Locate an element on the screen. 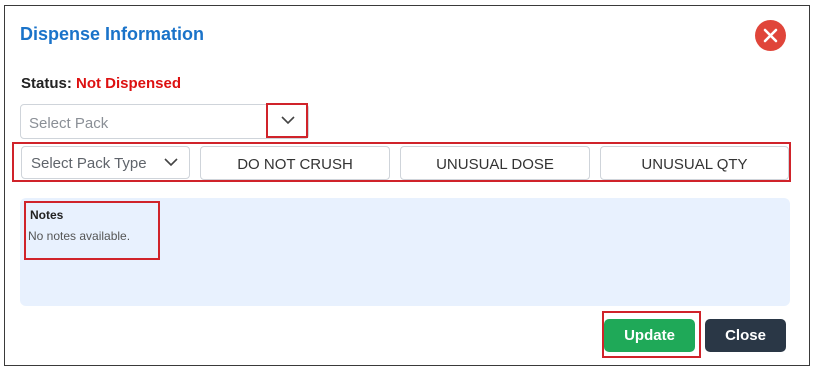 Image resolution: width=817 pixels, height=372 pixels. unusual-dose-button: UNUSUAL DOSE is located at coordinates (495, 163).